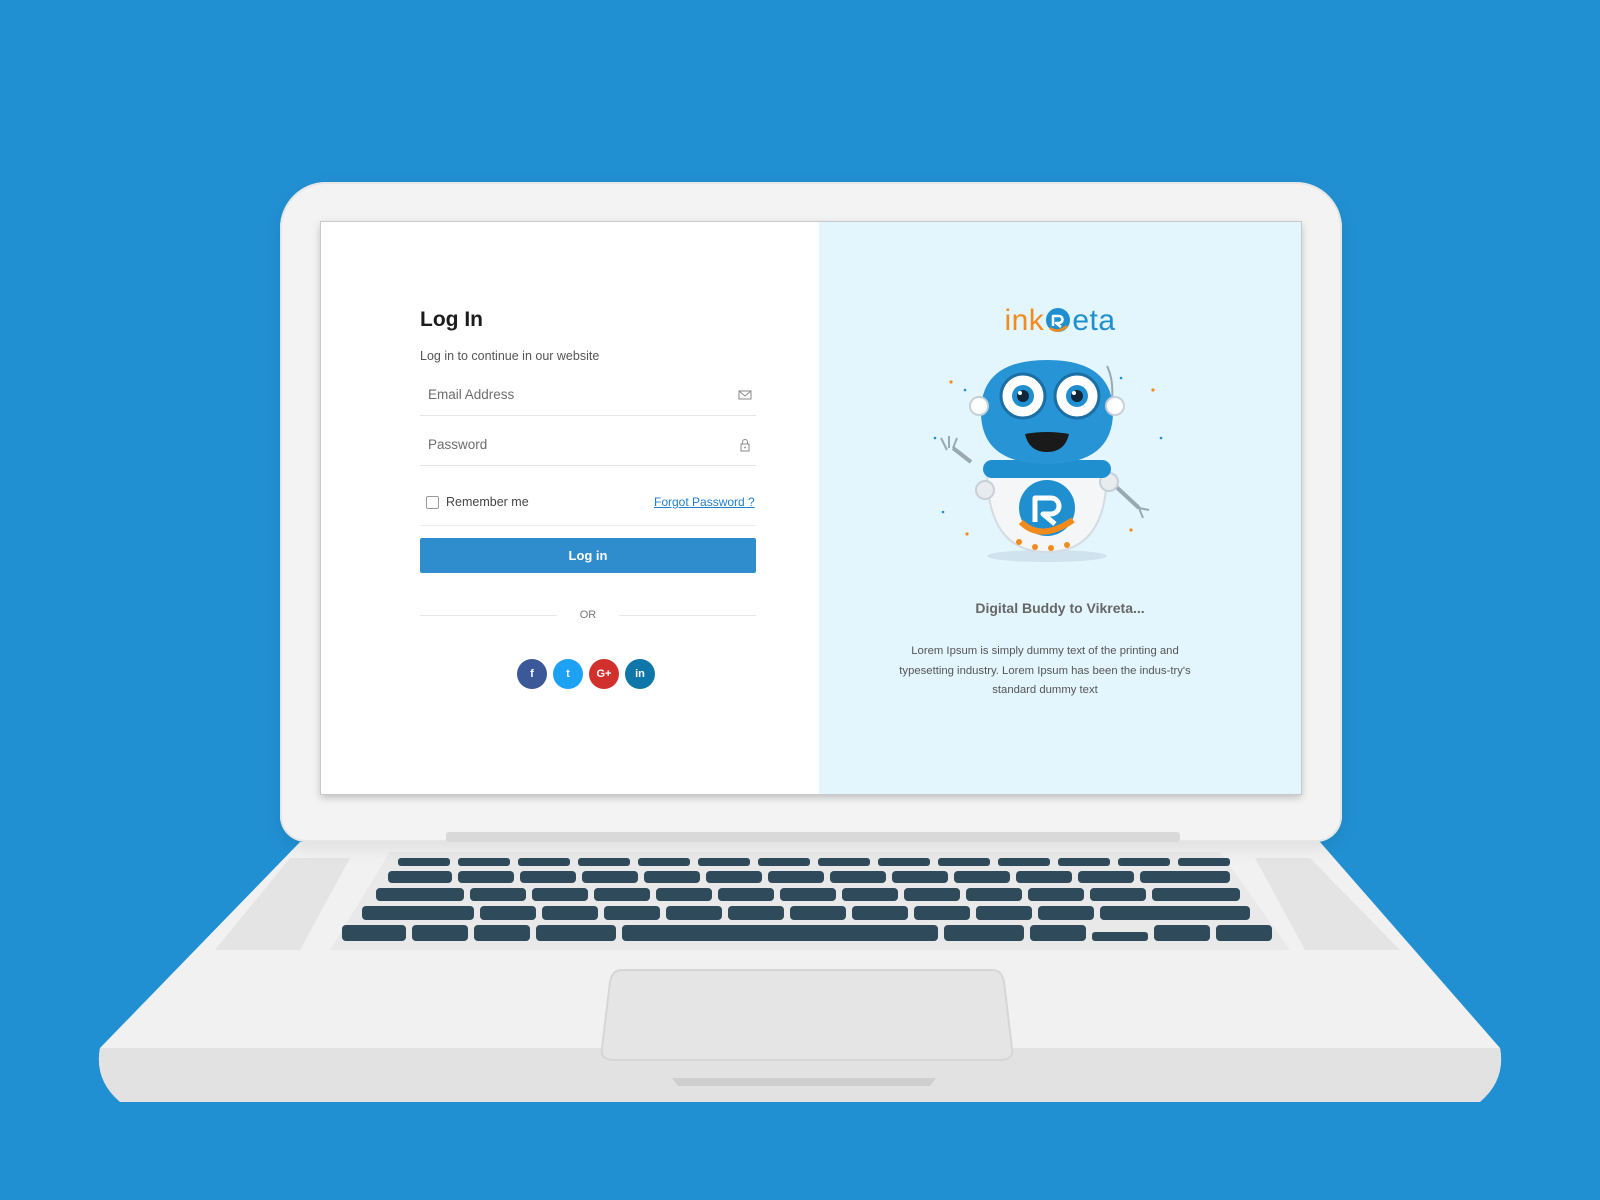 This screenshot has width=1600, height=1200. I want to click on twitter-icon: t, so click(568, 674).